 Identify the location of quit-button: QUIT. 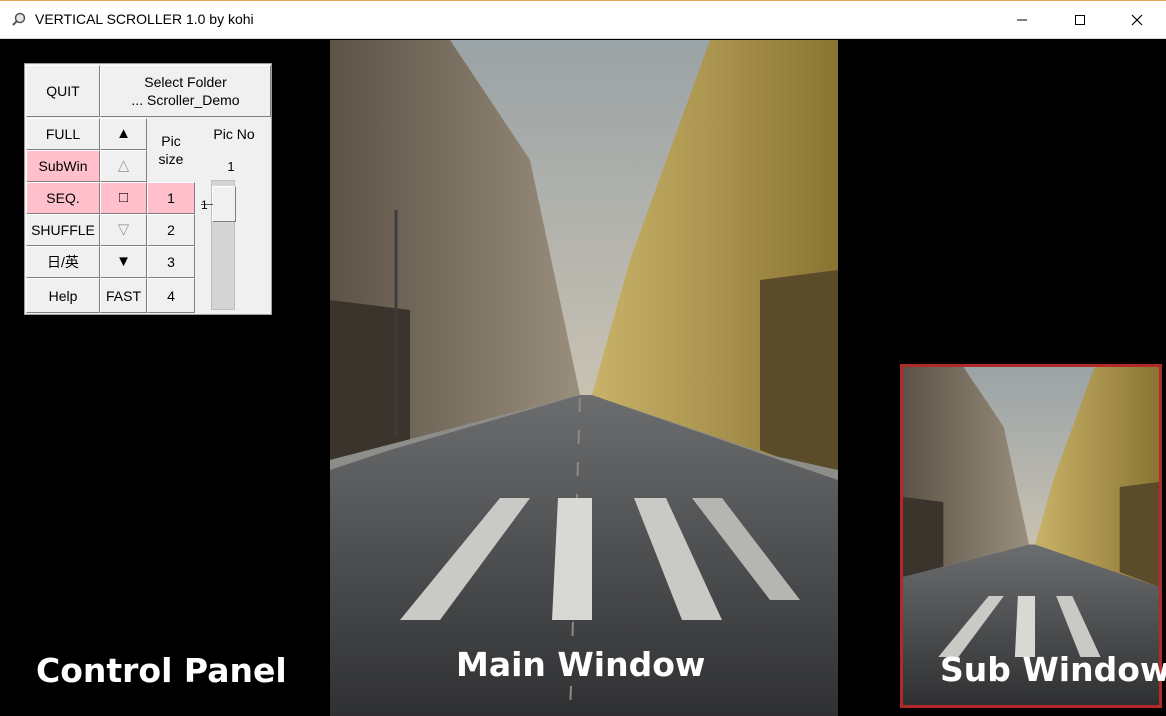
(63, 91).